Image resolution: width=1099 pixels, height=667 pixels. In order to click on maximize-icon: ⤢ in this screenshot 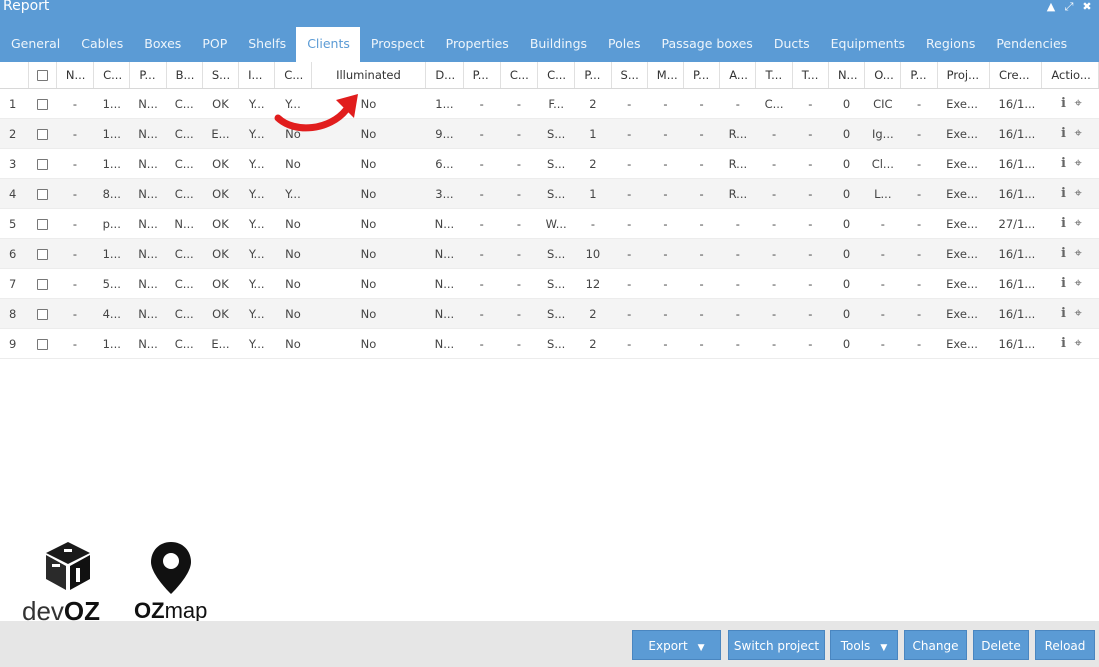, I will do `click(1069, 7)`.